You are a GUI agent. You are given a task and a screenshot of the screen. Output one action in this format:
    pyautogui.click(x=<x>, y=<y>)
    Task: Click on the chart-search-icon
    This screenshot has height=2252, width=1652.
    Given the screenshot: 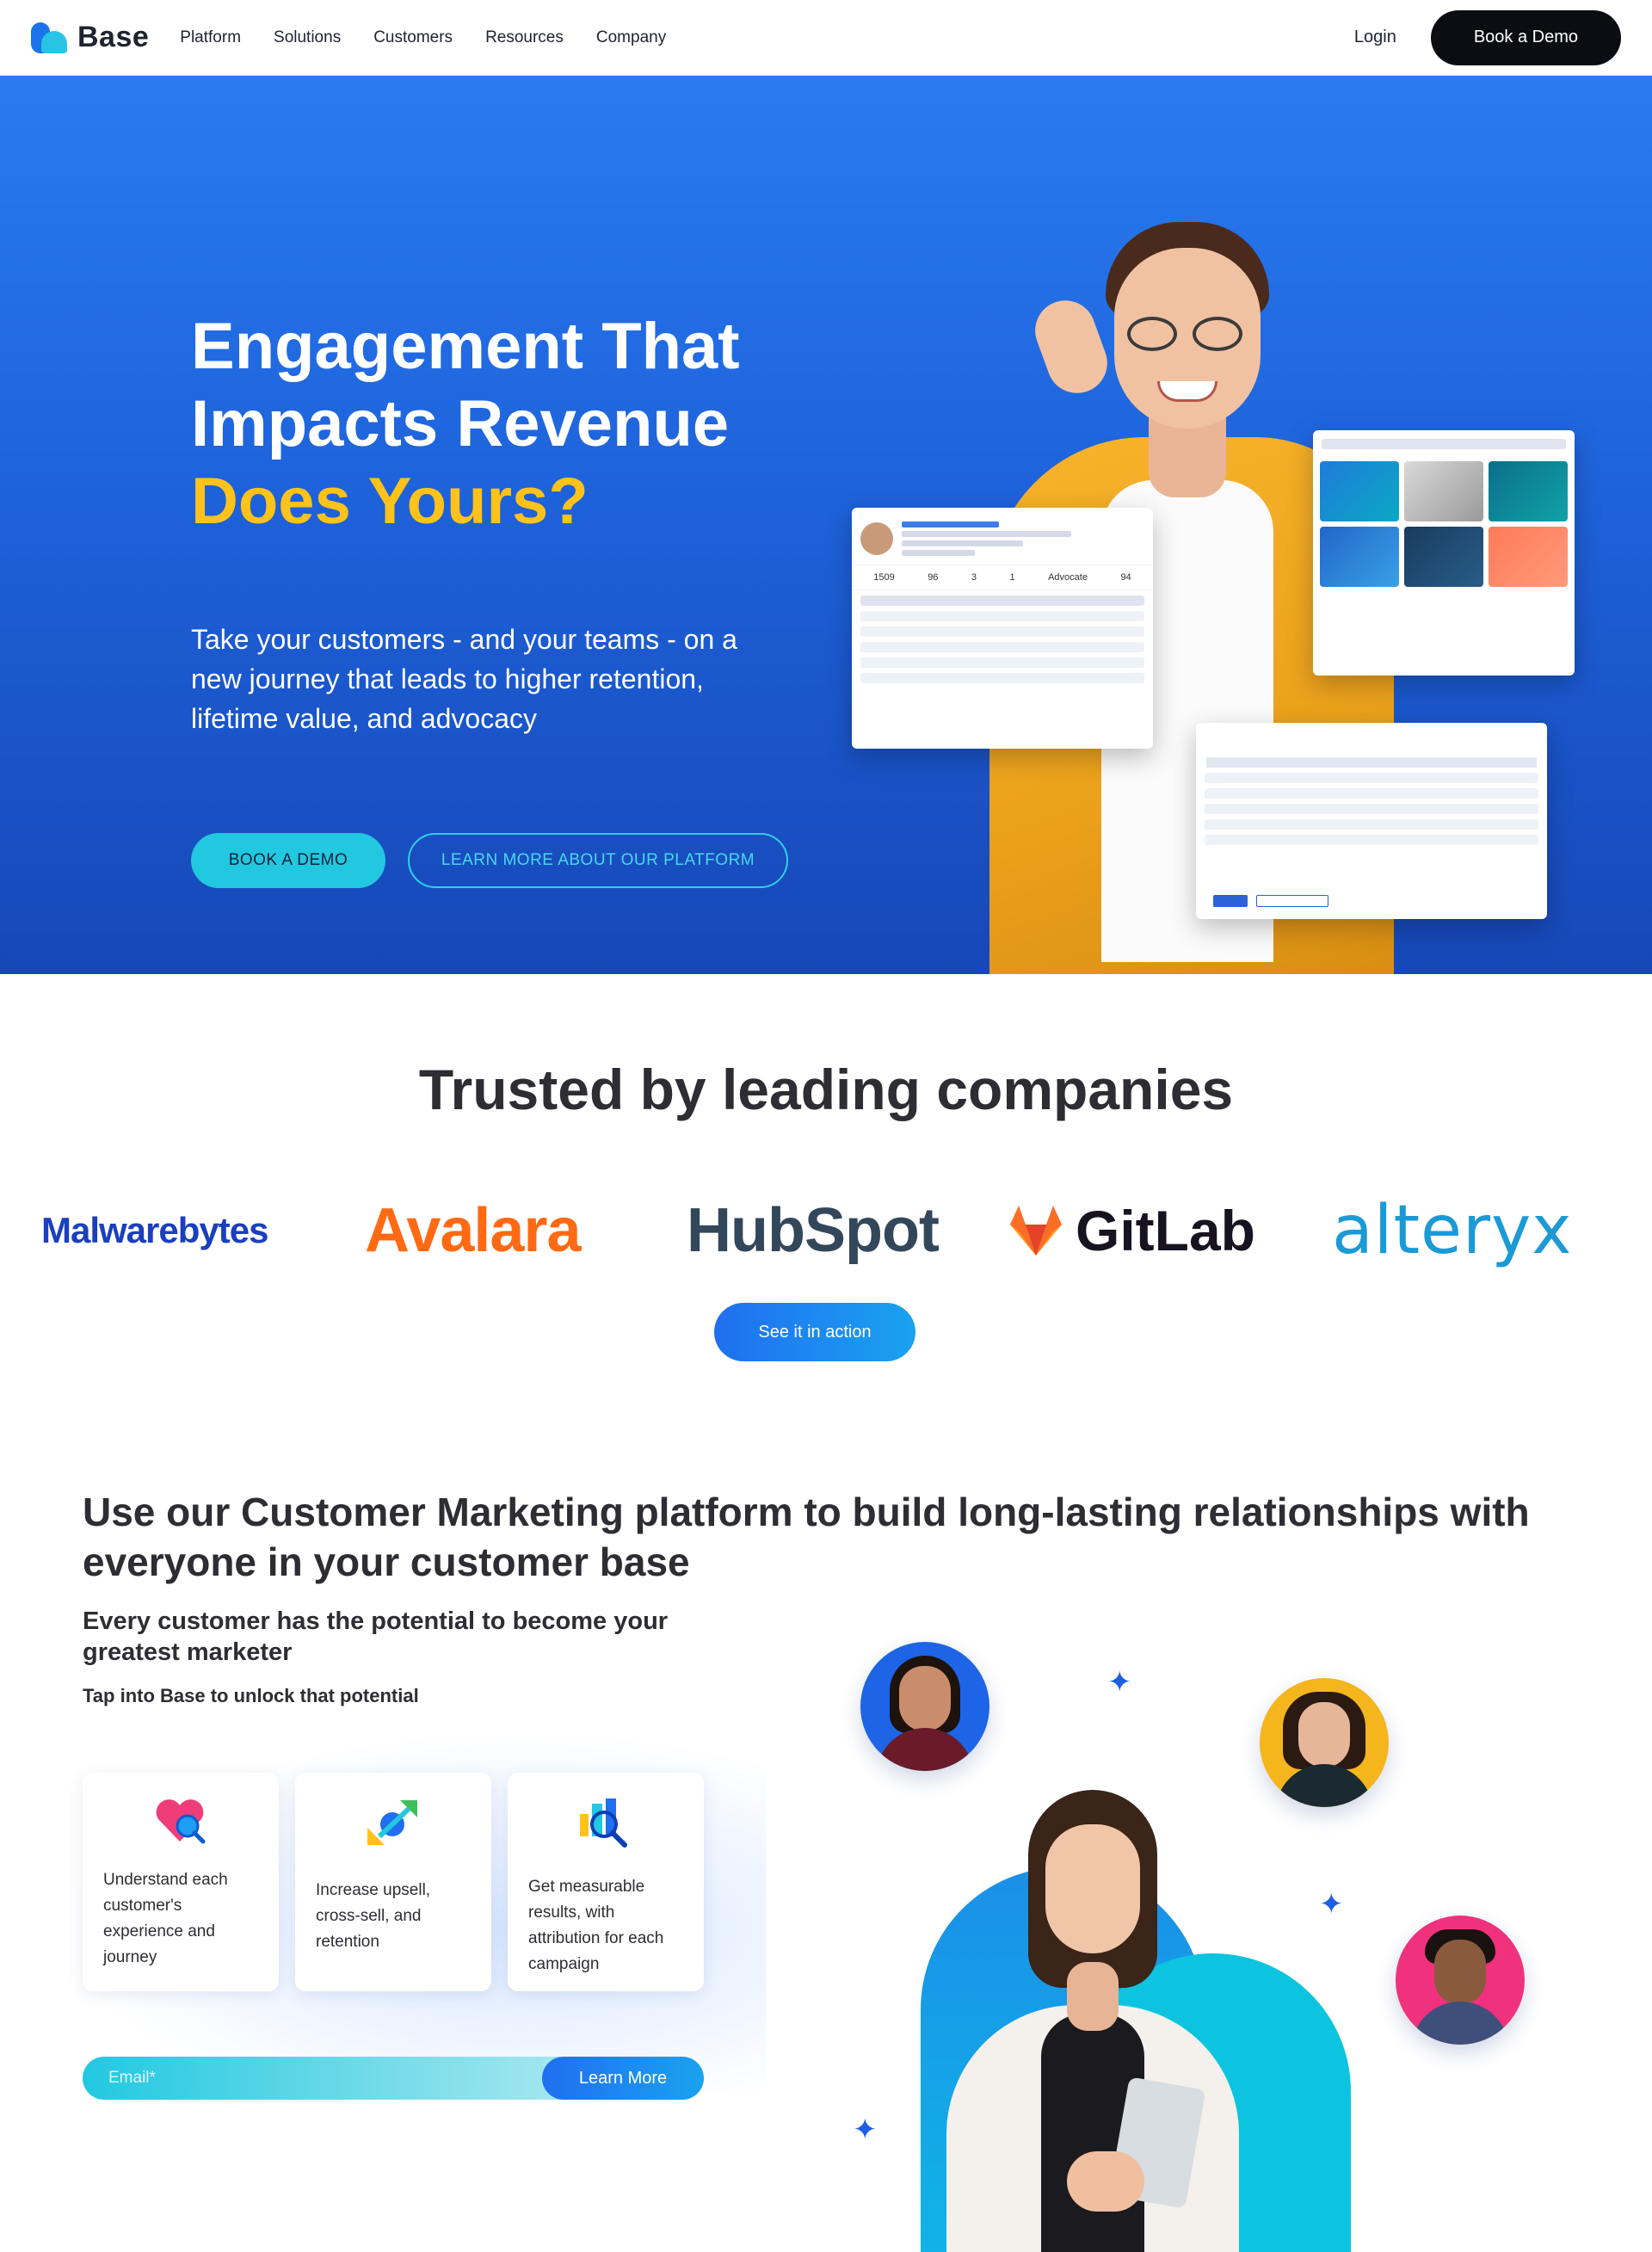 What is the action you would take?
    pyautogui.click(x=603, y=1823)
    